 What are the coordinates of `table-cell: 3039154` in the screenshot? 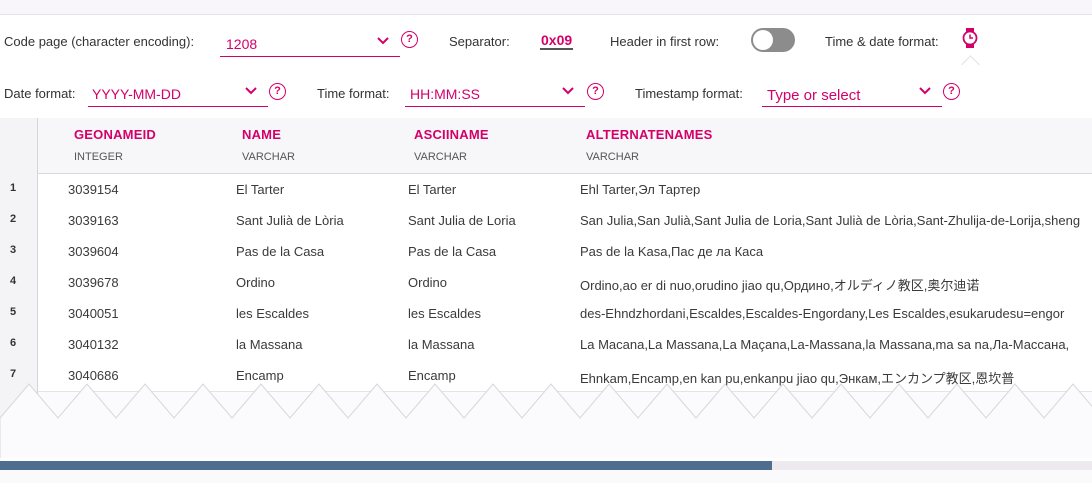 It's located at (93, 189).